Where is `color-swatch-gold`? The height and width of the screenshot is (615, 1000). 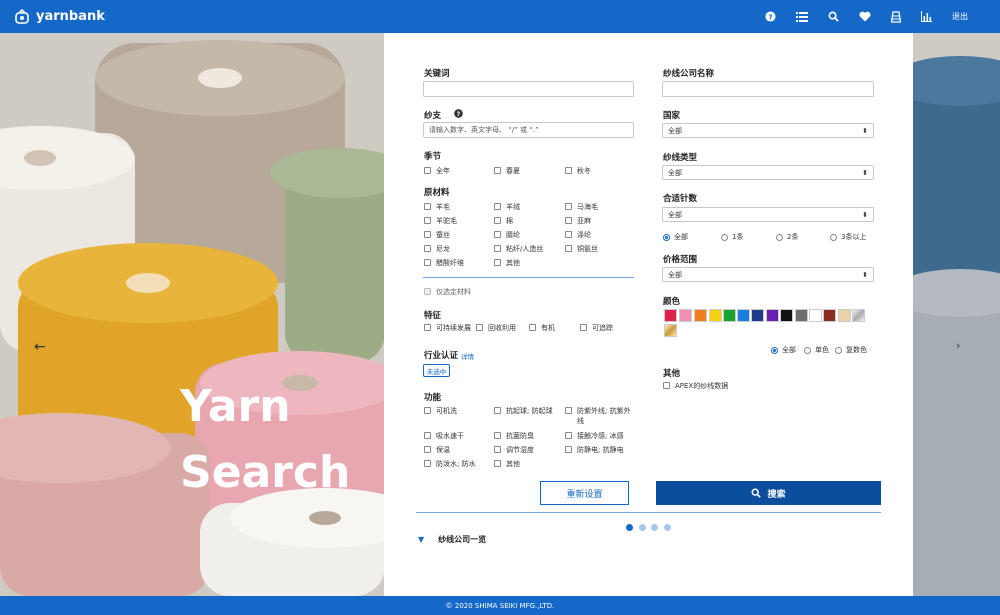 color-swatch-gold is located at coordinates (670, 330).